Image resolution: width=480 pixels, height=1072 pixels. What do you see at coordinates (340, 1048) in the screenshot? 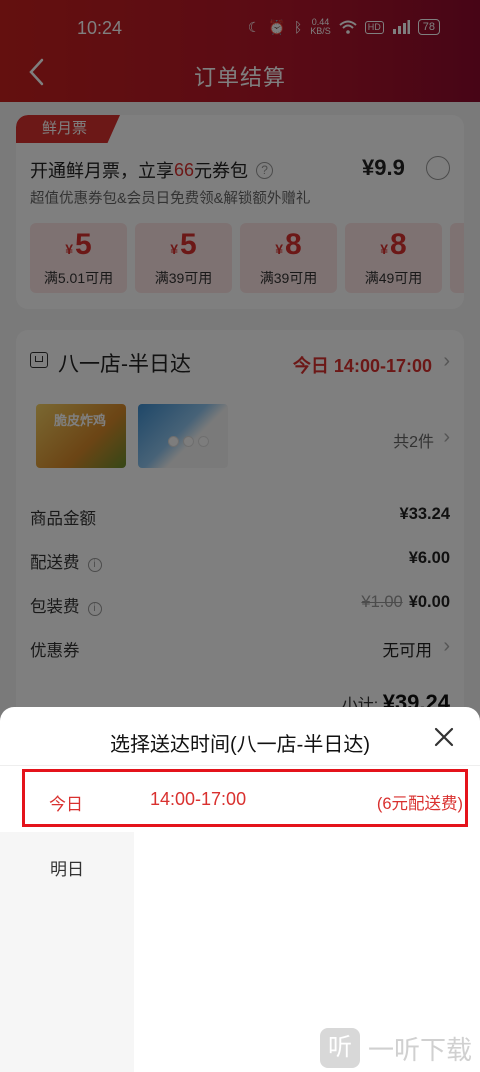
I see `watermark-logo: 听` at bounding box center [340, 1048].